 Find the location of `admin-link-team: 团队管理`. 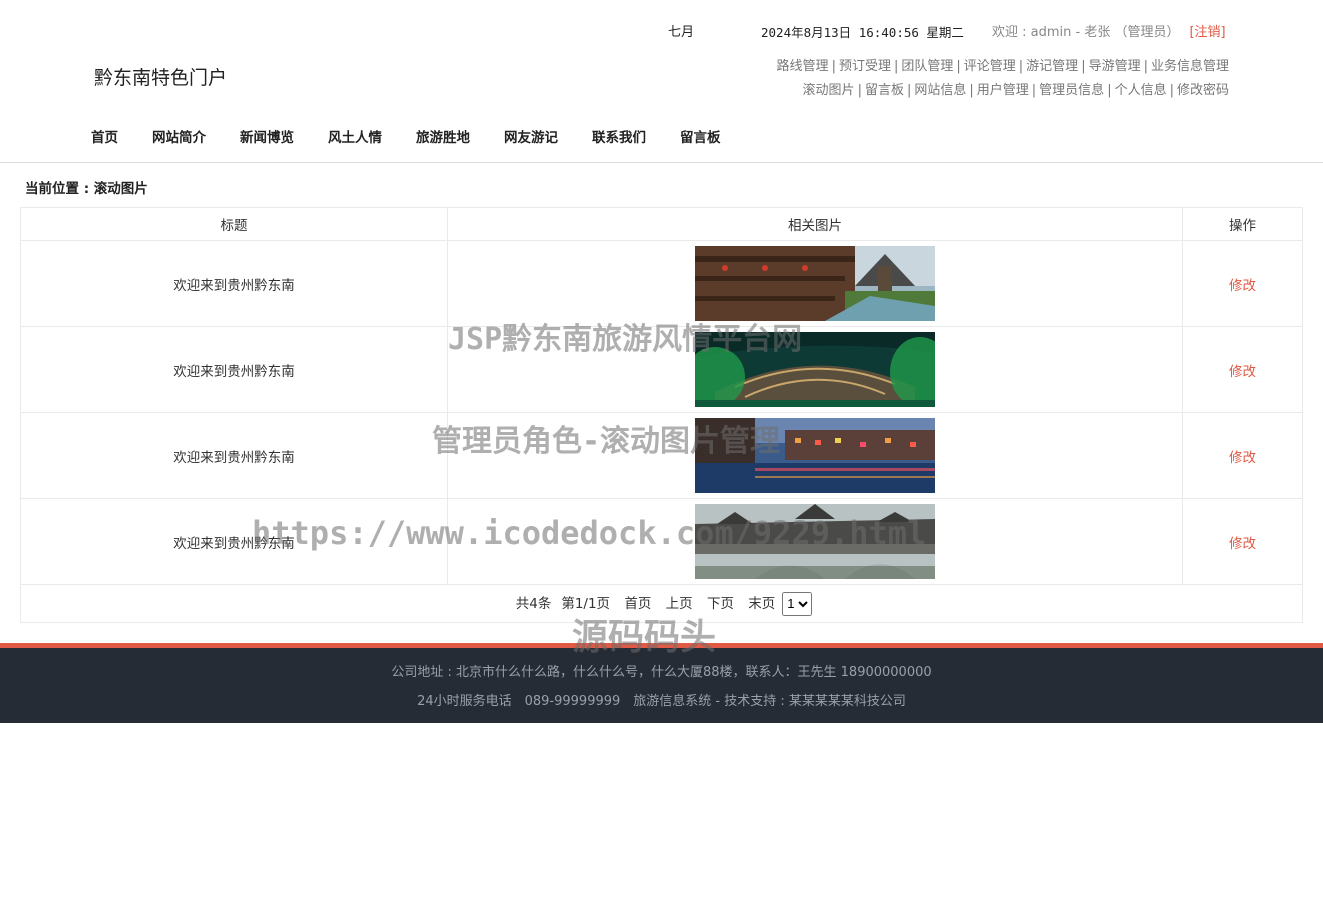

admin-link-team: 团队管理 is located at coordinates (927, 66).